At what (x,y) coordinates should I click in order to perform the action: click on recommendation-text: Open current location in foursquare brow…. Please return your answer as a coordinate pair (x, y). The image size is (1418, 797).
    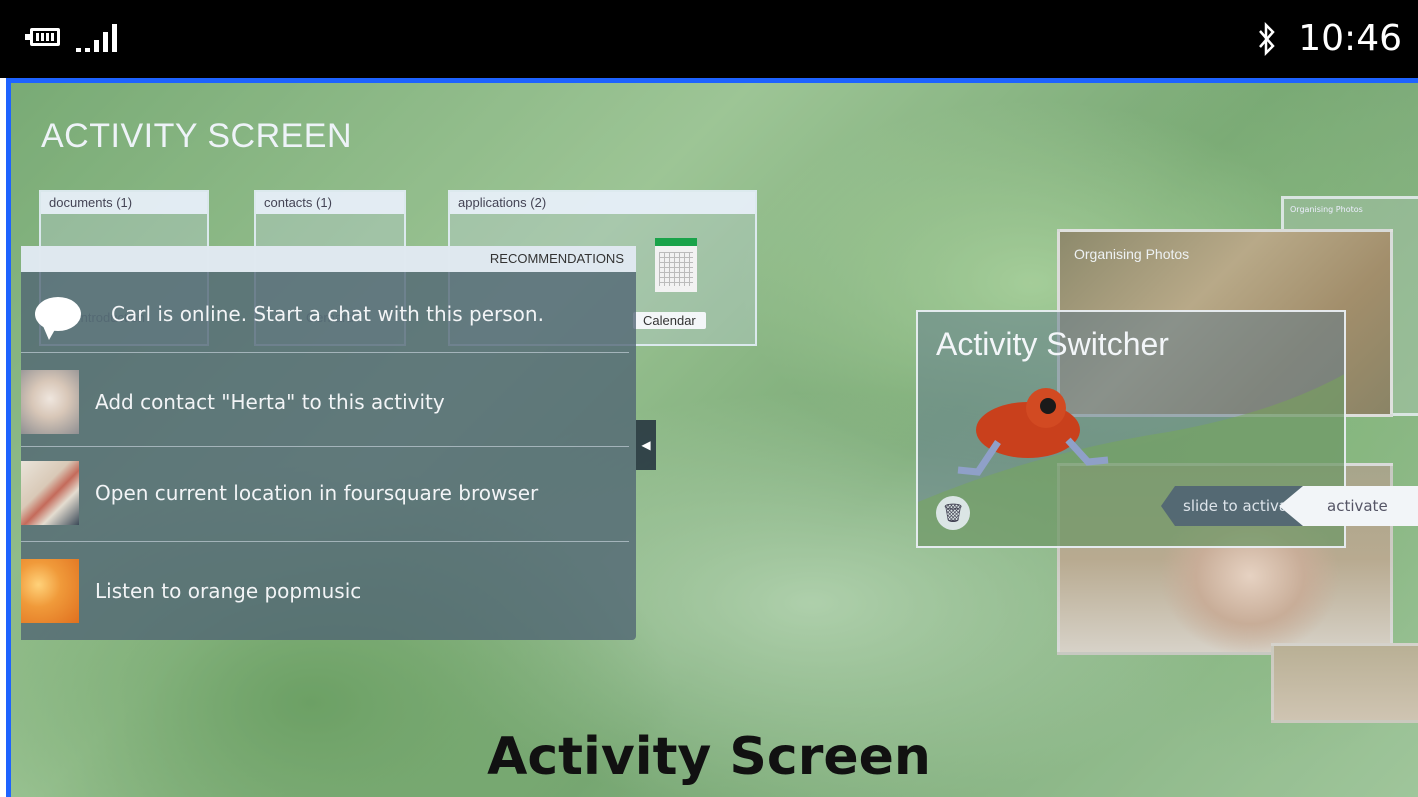
    Looking at the image, I should click on (317, 493).